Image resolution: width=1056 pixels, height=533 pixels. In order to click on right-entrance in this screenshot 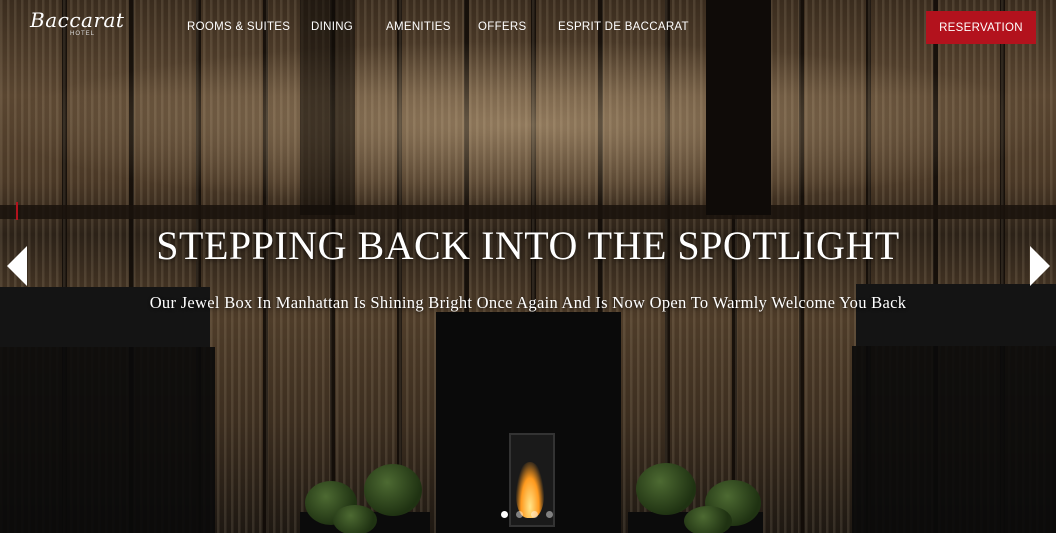, I will do `click(954, 439)`.